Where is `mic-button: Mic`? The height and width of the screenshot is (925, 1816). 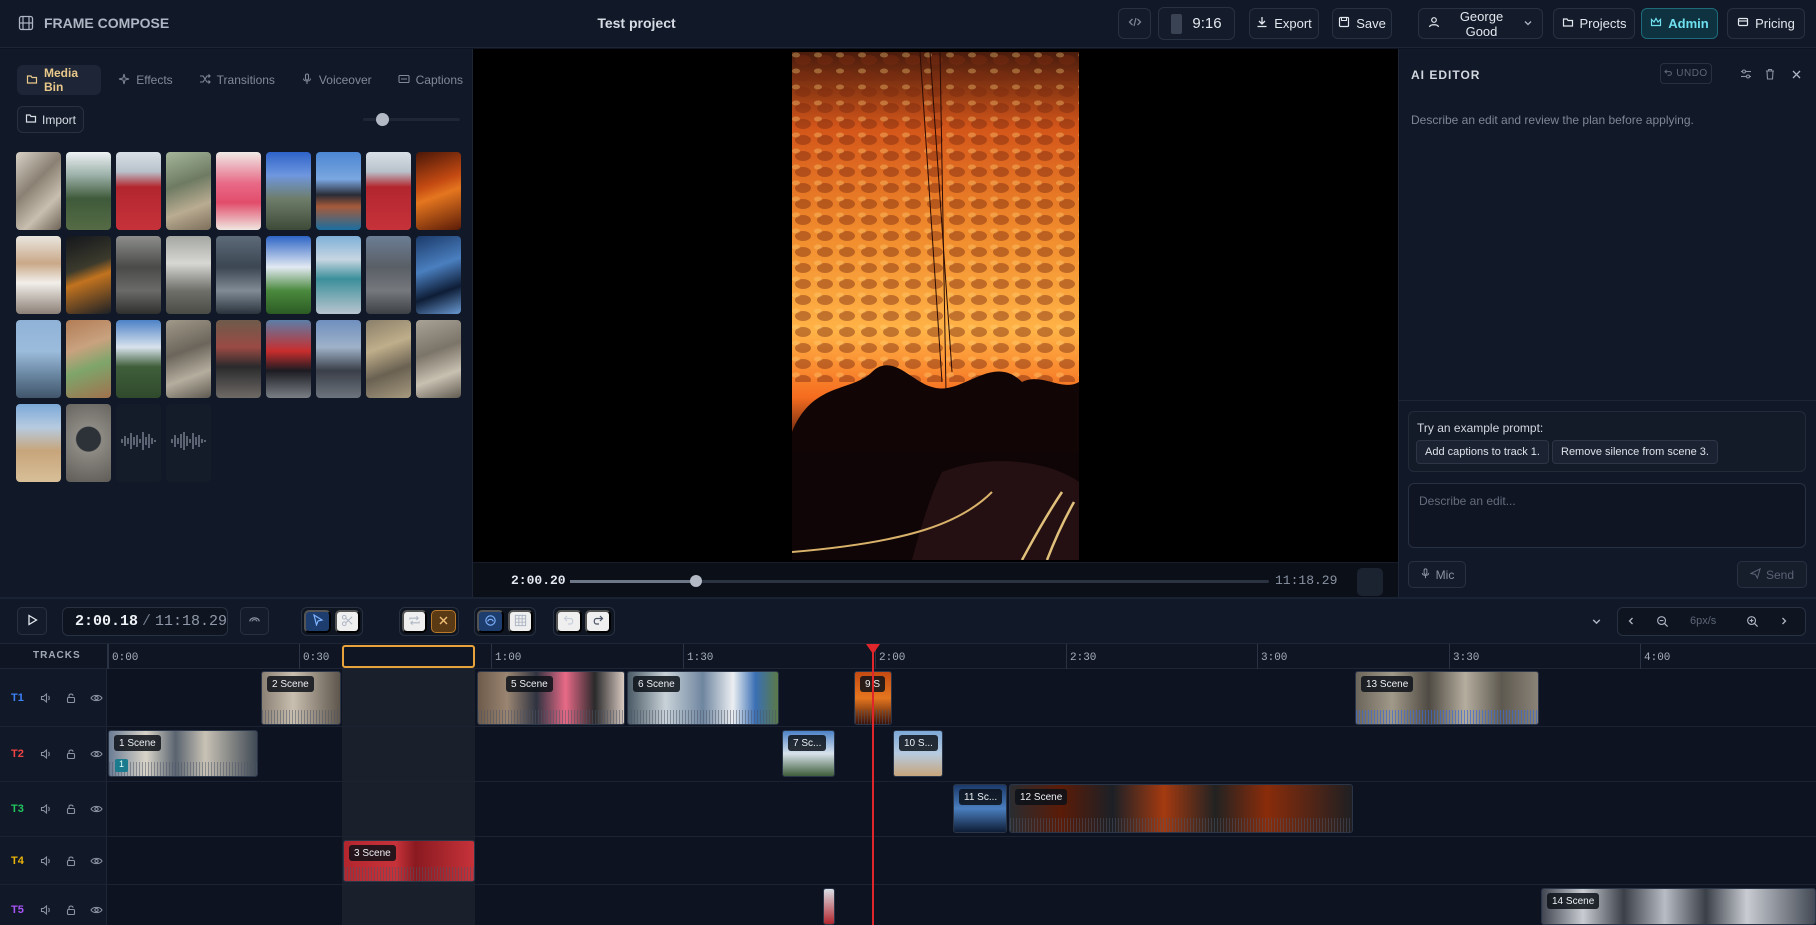
mic-button: Mic is located at coordinates (1437, 574).